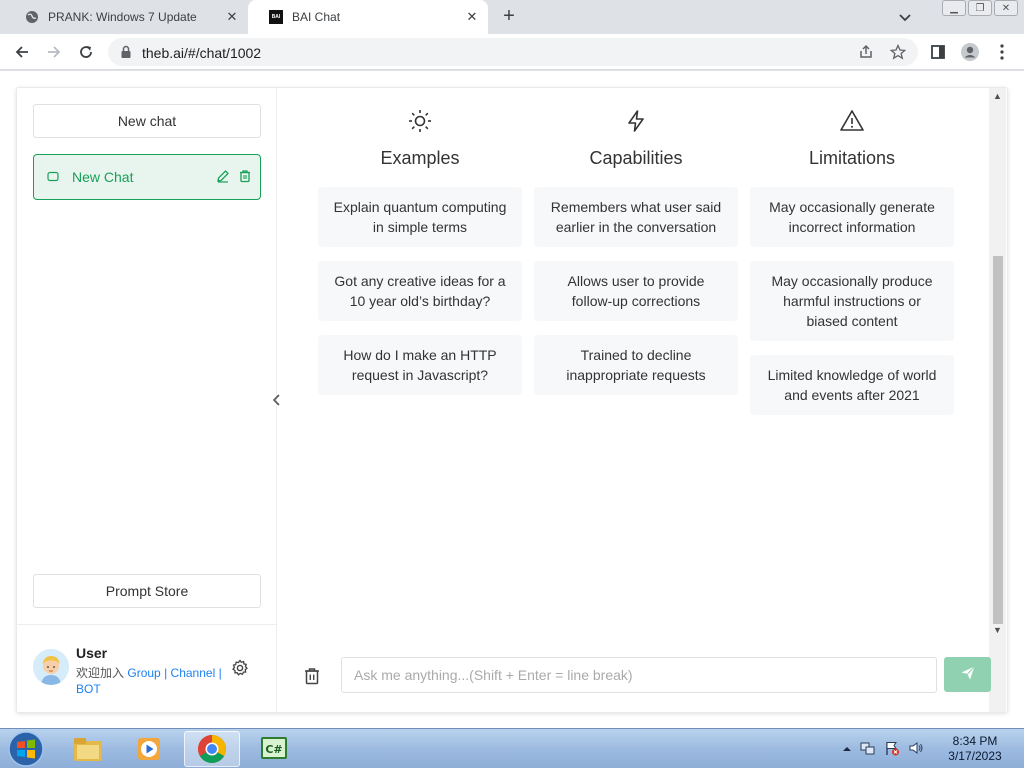 The image size is (1024, 768). Describe the element at coordinates (100, 673) in the screenshot. I see `join-text: 欢迎加入` at that location.